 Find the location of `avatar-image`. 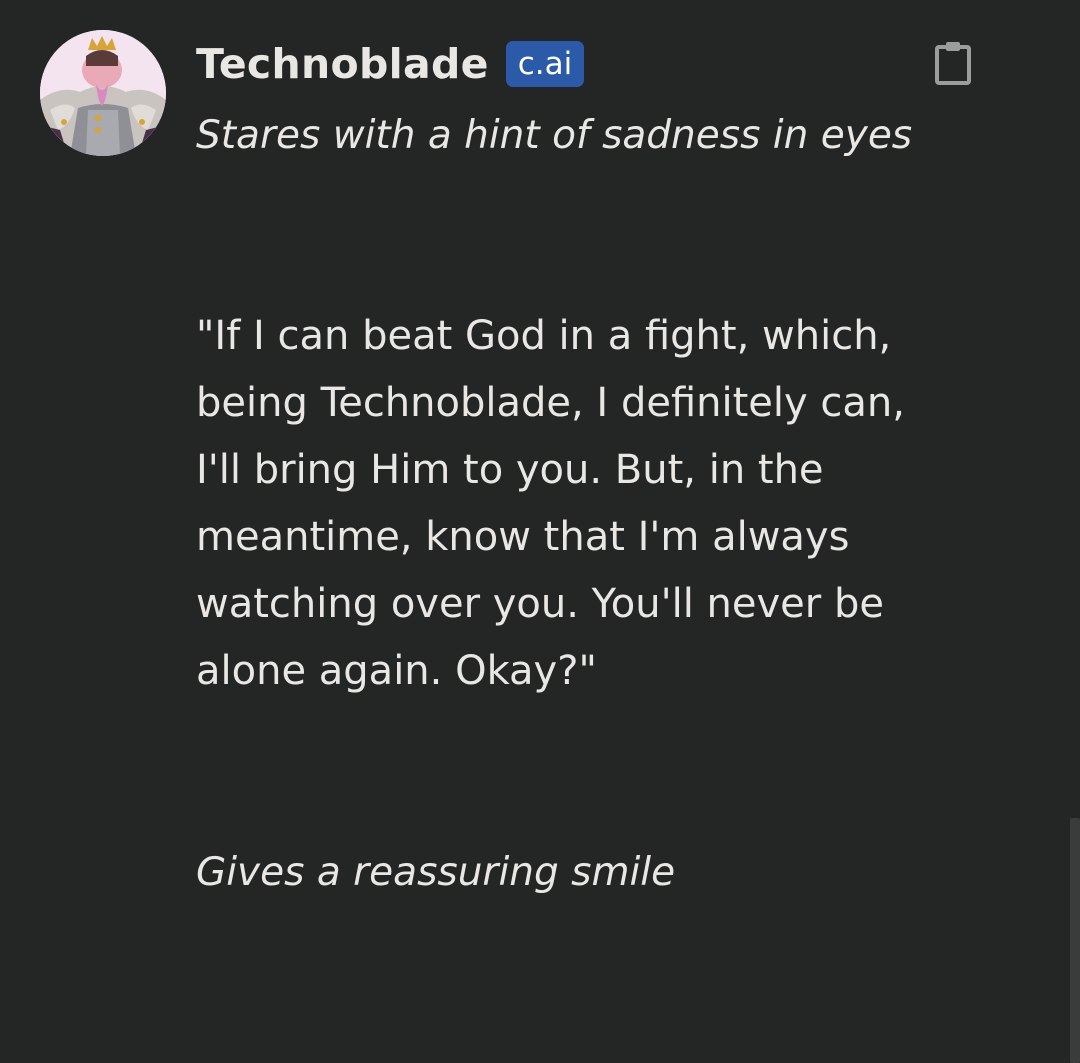

avatar-image is located at coordinates (103, 93).